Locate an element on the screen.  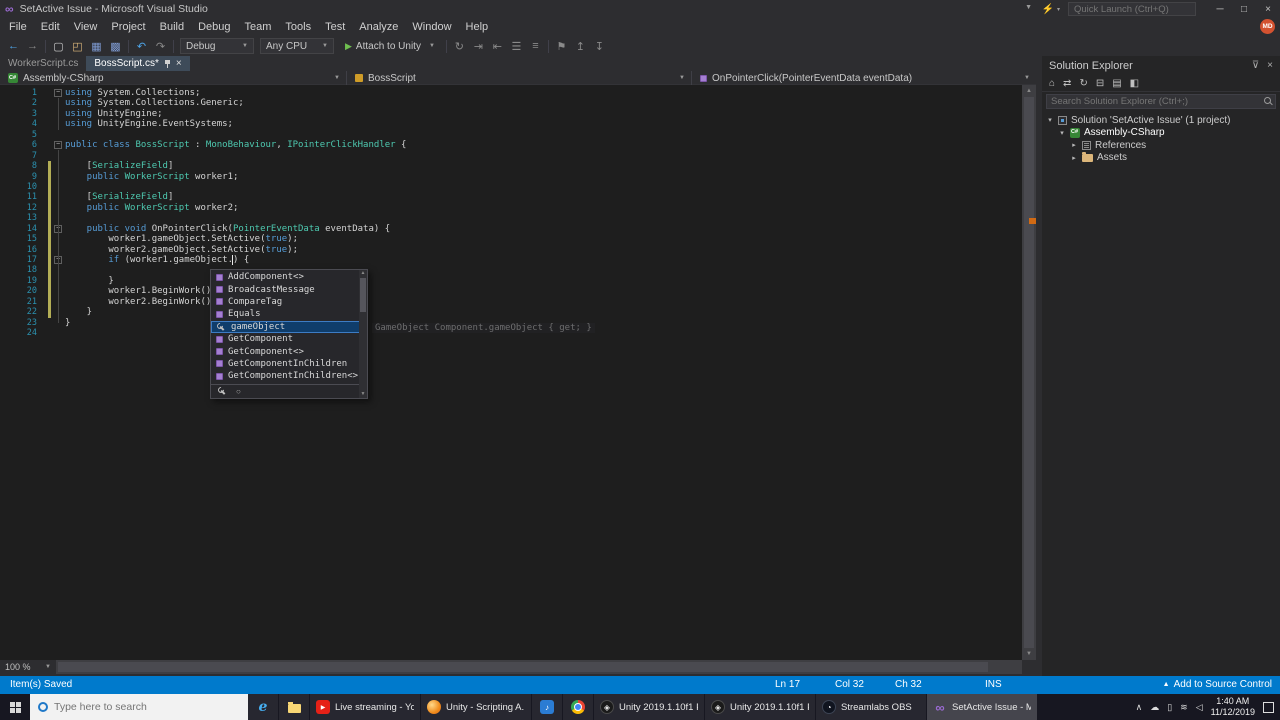
editor-vertical-scrollbar: ▲ ▼ is located at coordinates (1029, 372).